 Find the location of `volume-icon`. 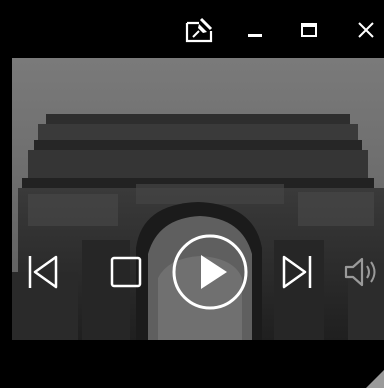

volume-icon is located at coordinates (360, 272).